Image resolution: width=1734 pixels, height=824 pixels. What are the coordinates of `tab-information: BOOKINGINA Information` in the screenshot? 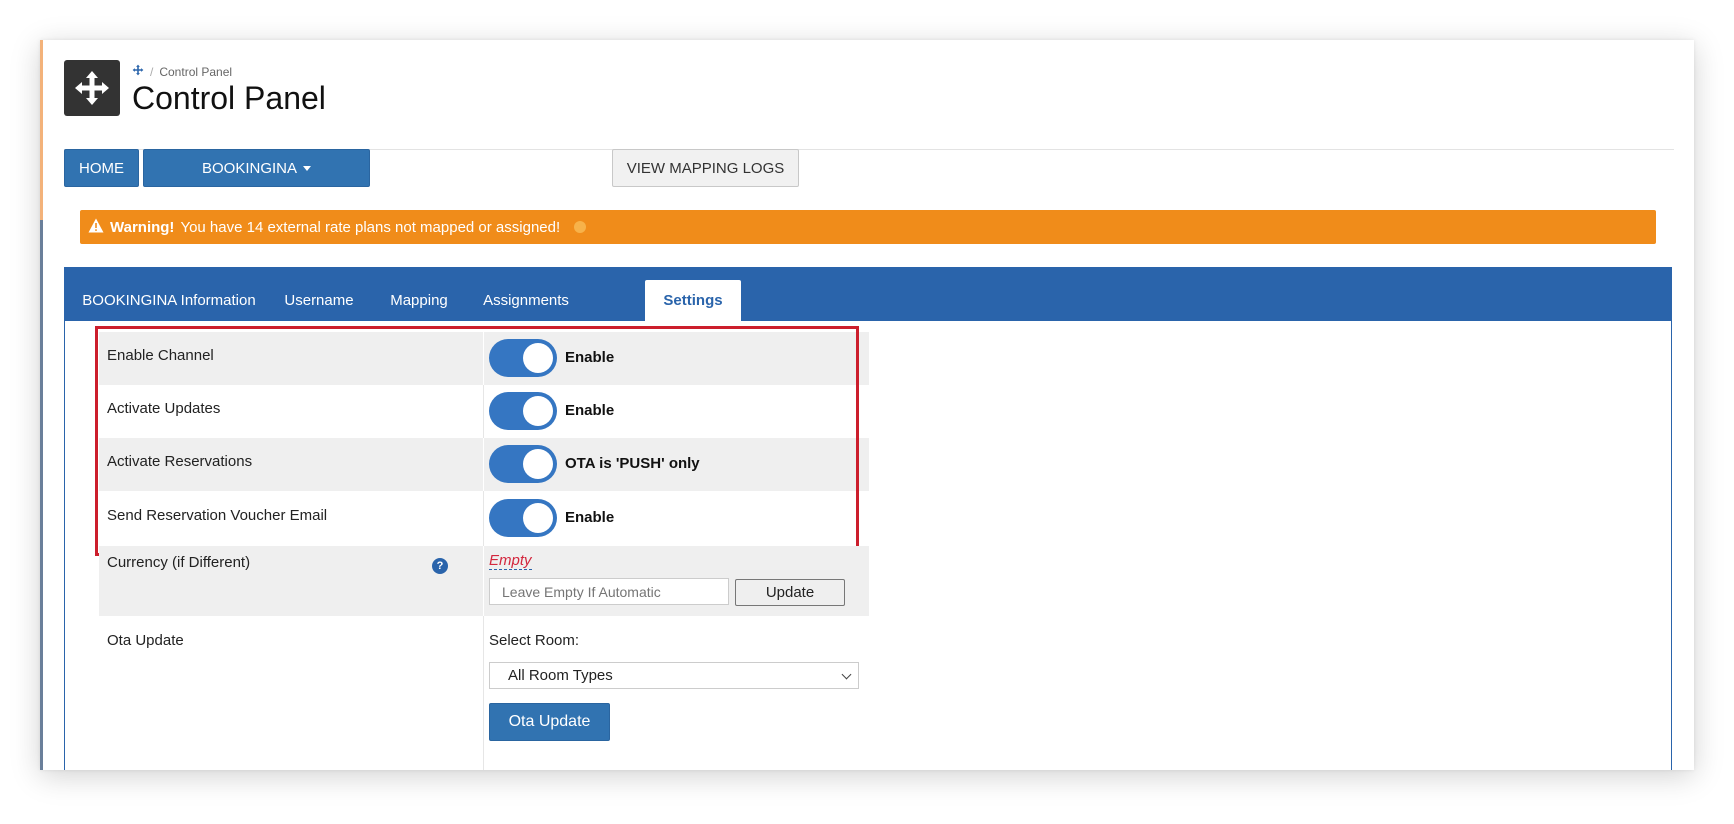 It's located at (169, 300).